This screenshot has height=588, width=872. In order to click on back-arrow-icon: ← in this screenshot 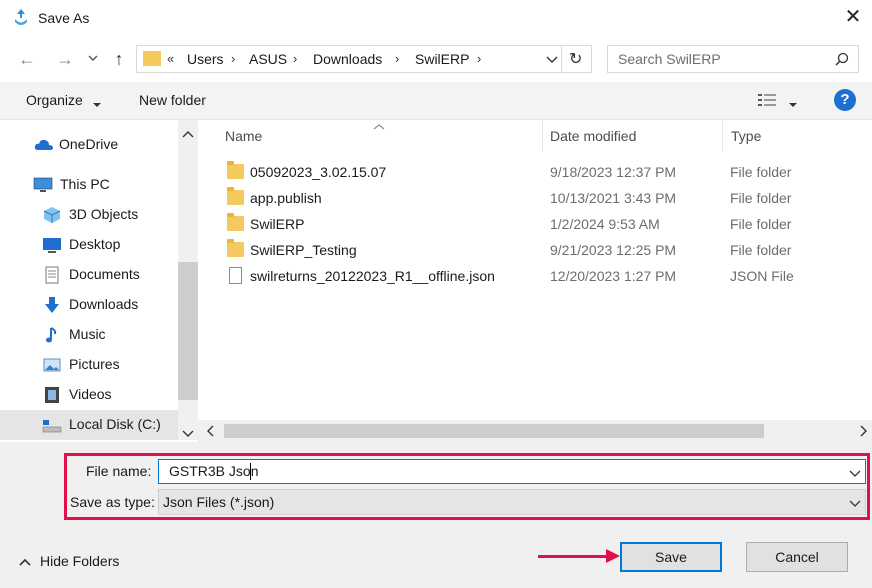, I will do `click(27, 59)`.